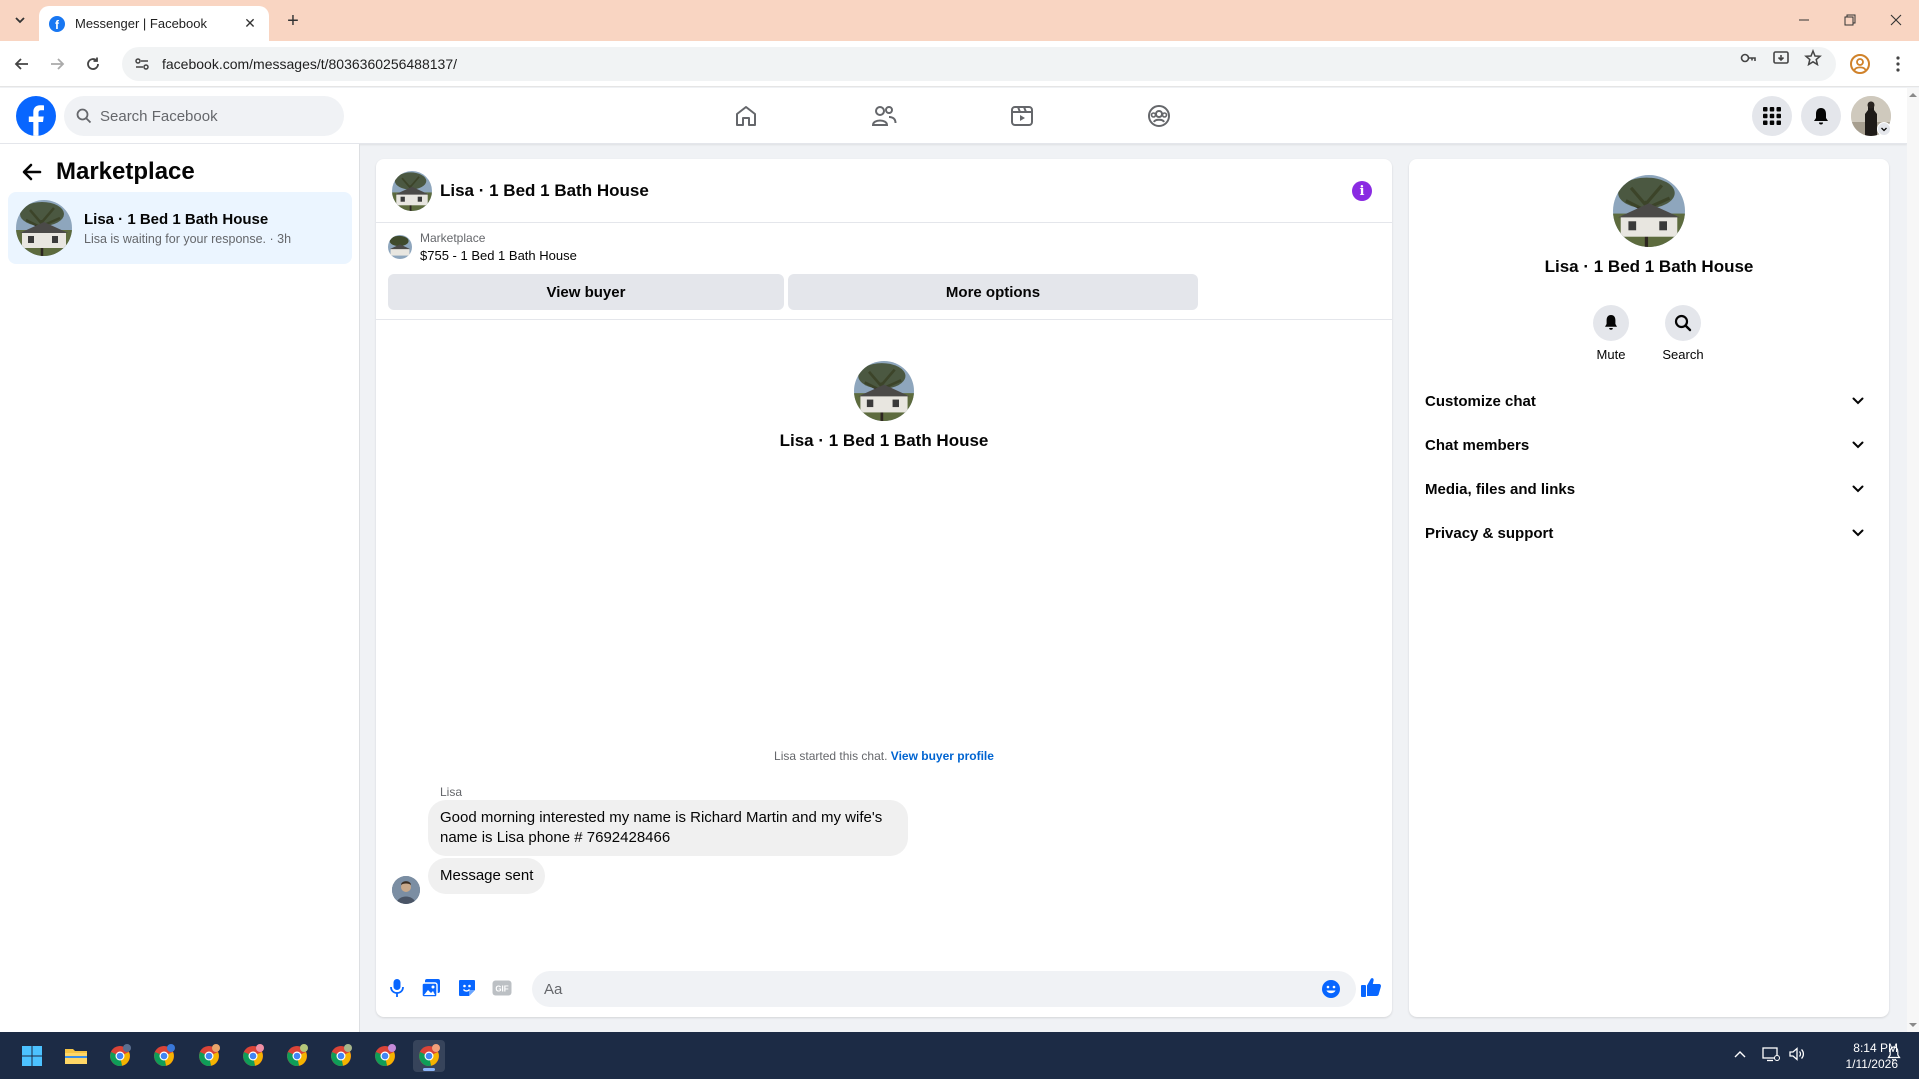 This screenshot has width=1919, height=1079. What do you see at coordinates (1649, 266) in the screenshot?
I see `info-name: Lisa · 1 Bed 1 Bath House` at bounding box center [1649, 266].